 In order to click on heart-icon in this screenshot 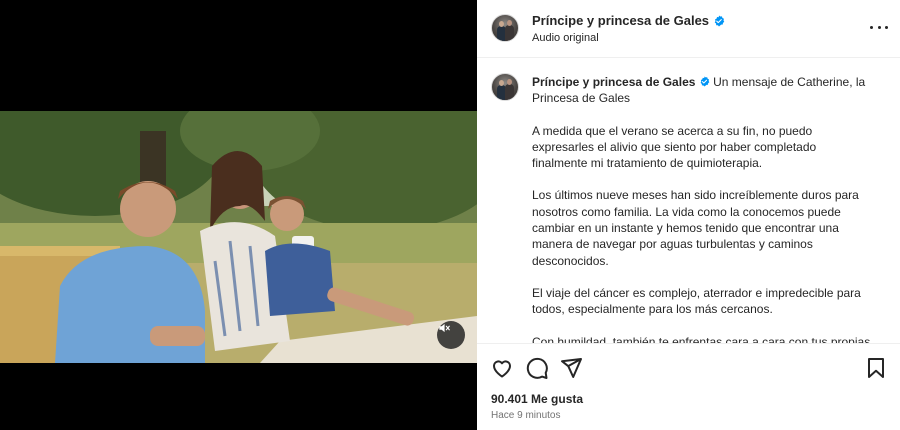, I will do `click(502, 369)`.